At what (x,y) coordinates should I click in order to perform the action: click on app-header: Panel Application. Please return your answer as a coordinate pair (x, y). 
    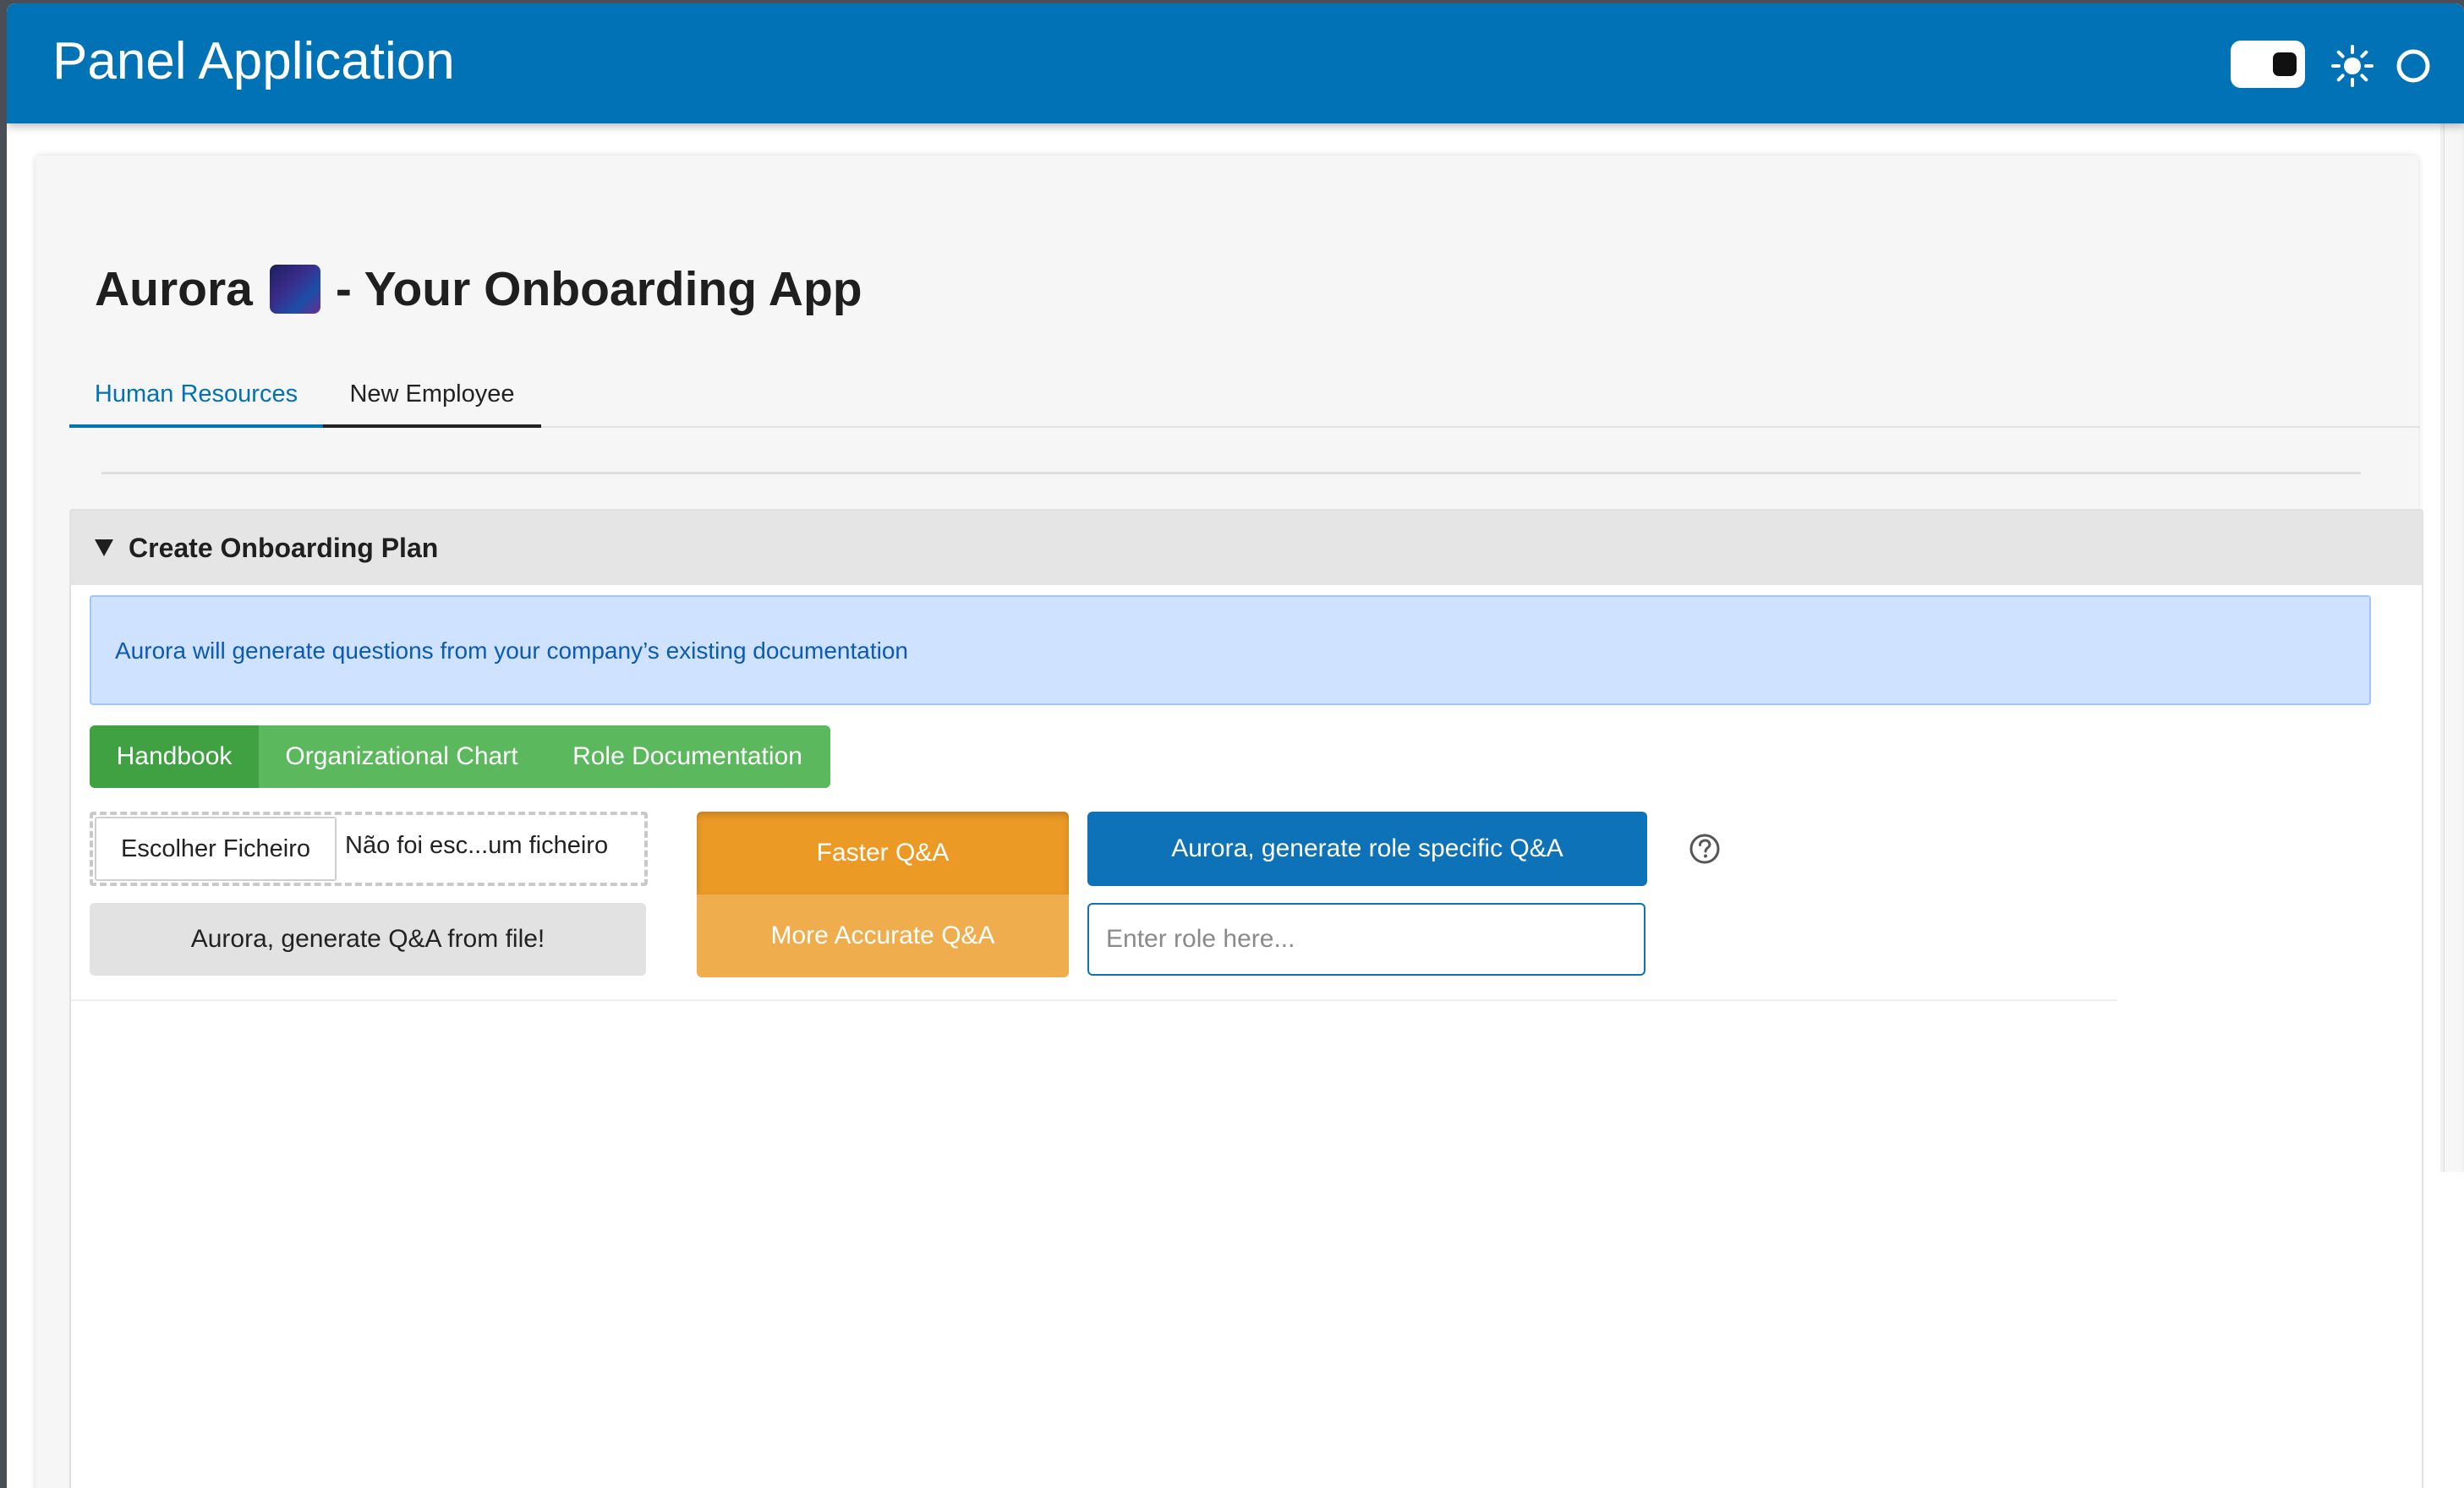
    Looking at the image, I should click on (1235, 63).